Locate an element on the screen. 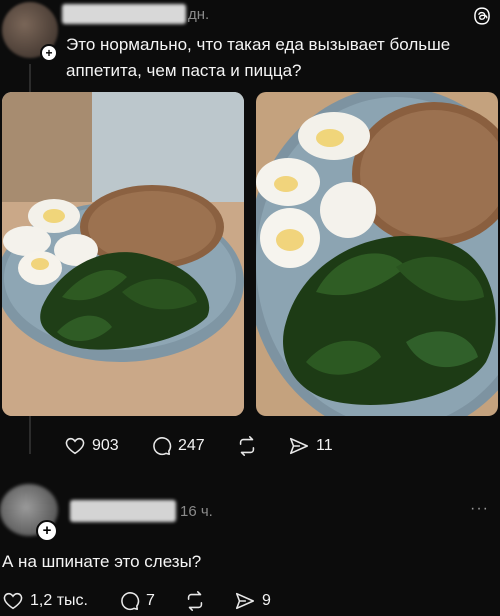 This screenshot has width=500, height=616. like-button: 903 is located at coordinates (91, 446).